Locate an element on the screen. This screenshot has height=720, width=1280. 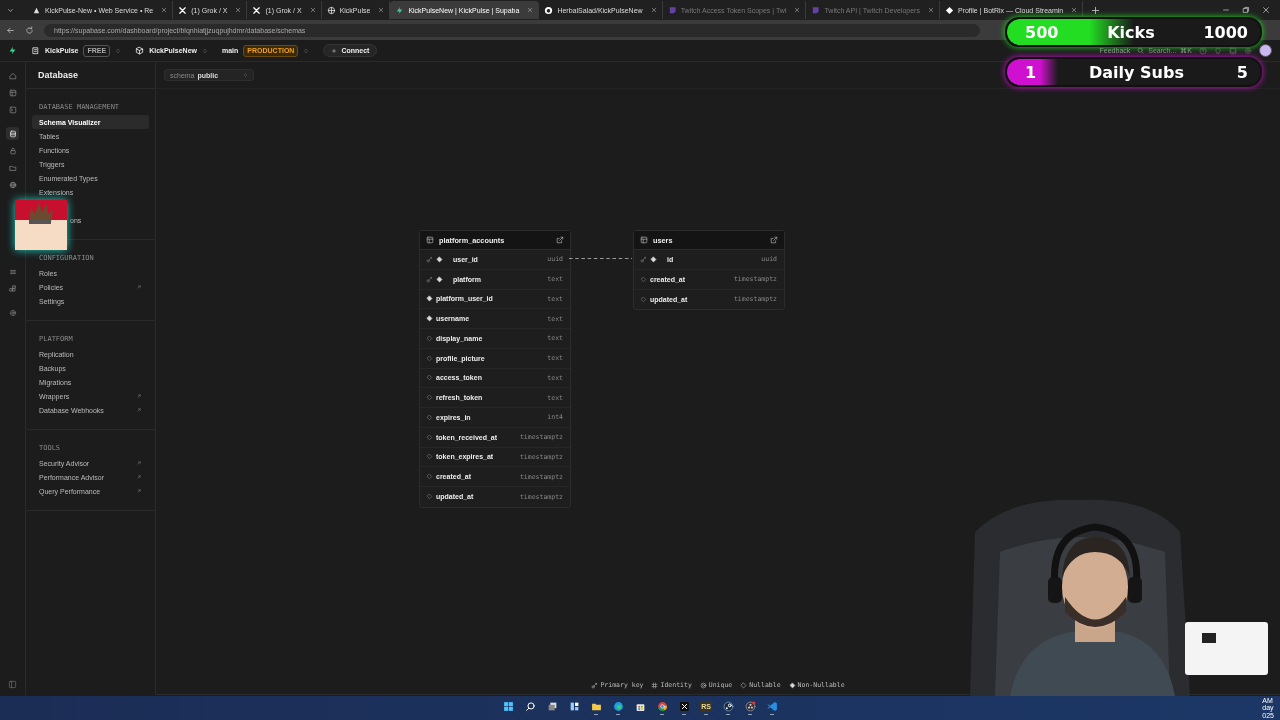
globe-icon is located at coordinates (331, 10).